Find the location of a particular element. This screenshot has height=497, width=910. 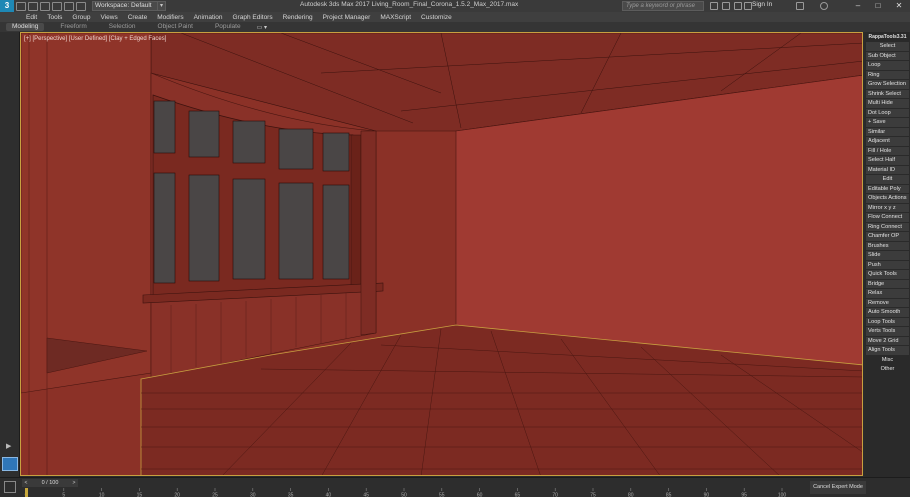

select-save: + Save is located at coordinates (887, 122).